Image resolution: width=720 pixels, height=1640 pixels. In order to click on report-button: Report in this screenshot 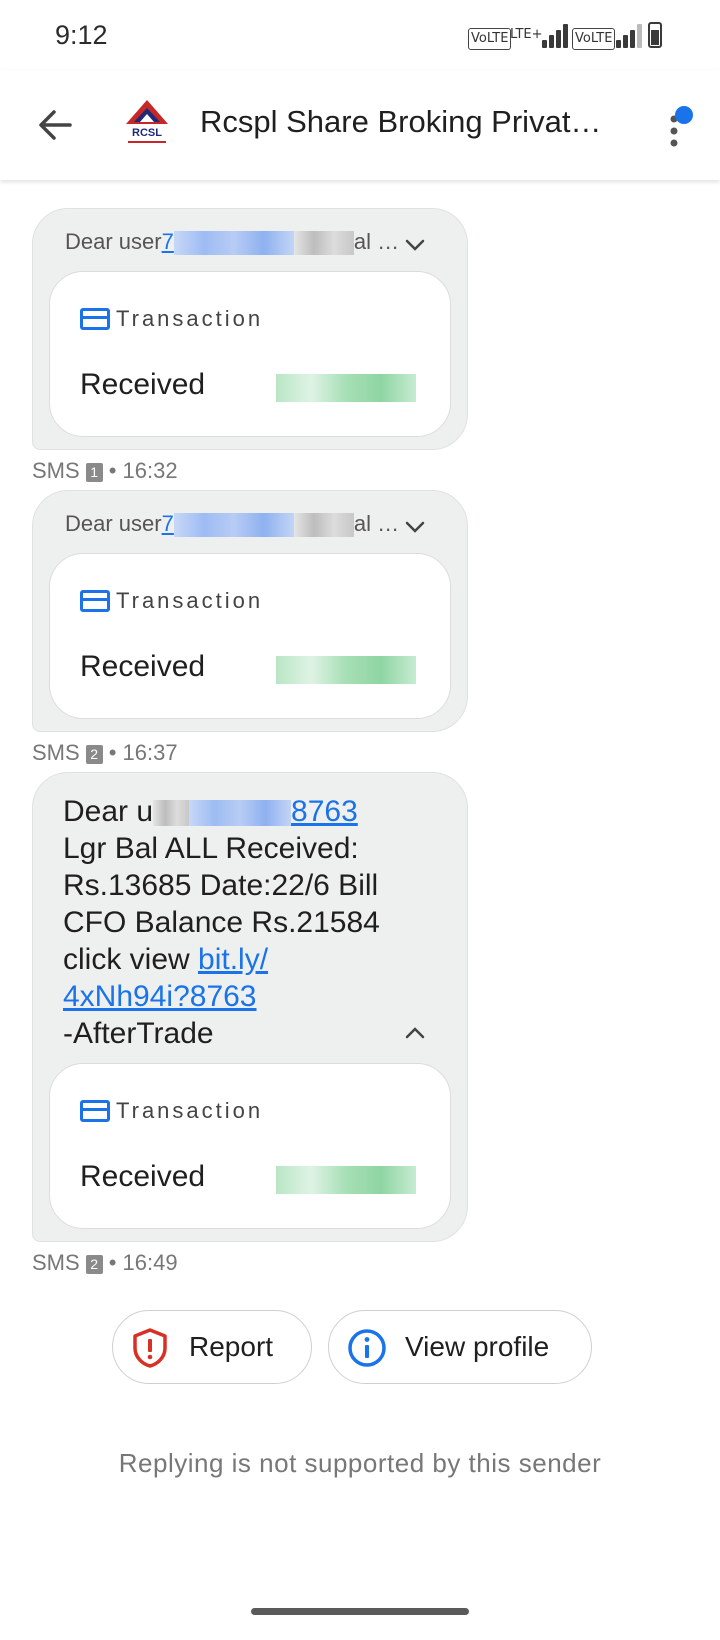, I will do `click(212, 1347)`.